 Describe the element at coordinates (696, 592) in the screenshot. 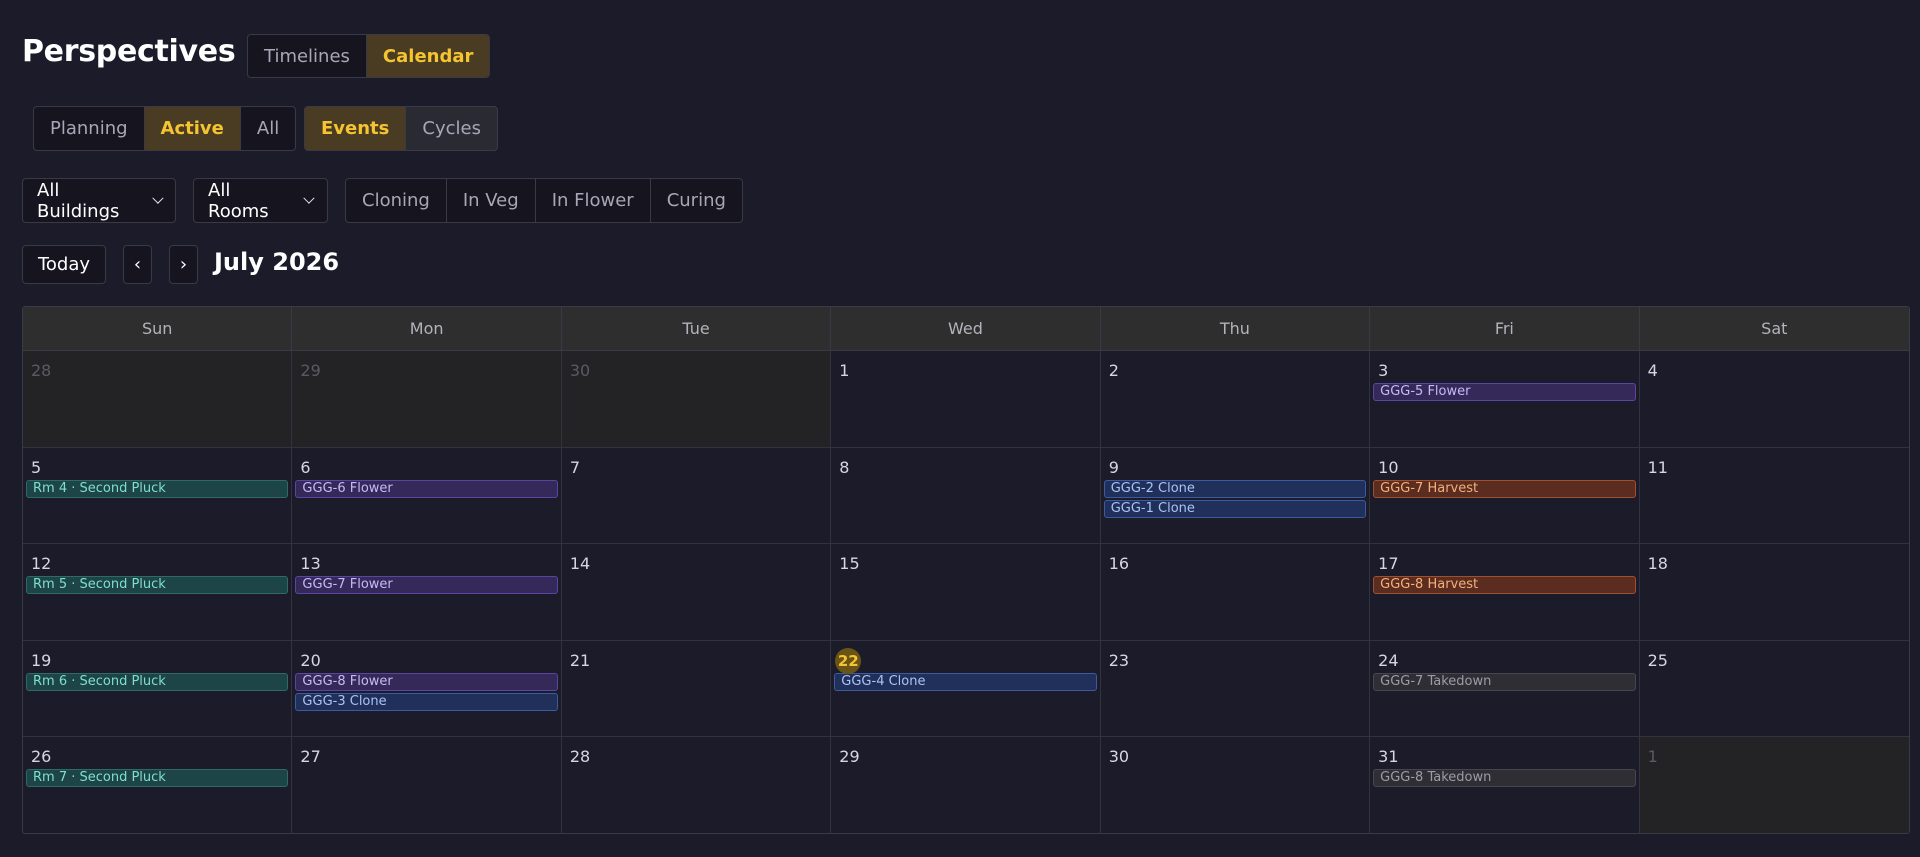

I see `day-cell: 14` at that location.